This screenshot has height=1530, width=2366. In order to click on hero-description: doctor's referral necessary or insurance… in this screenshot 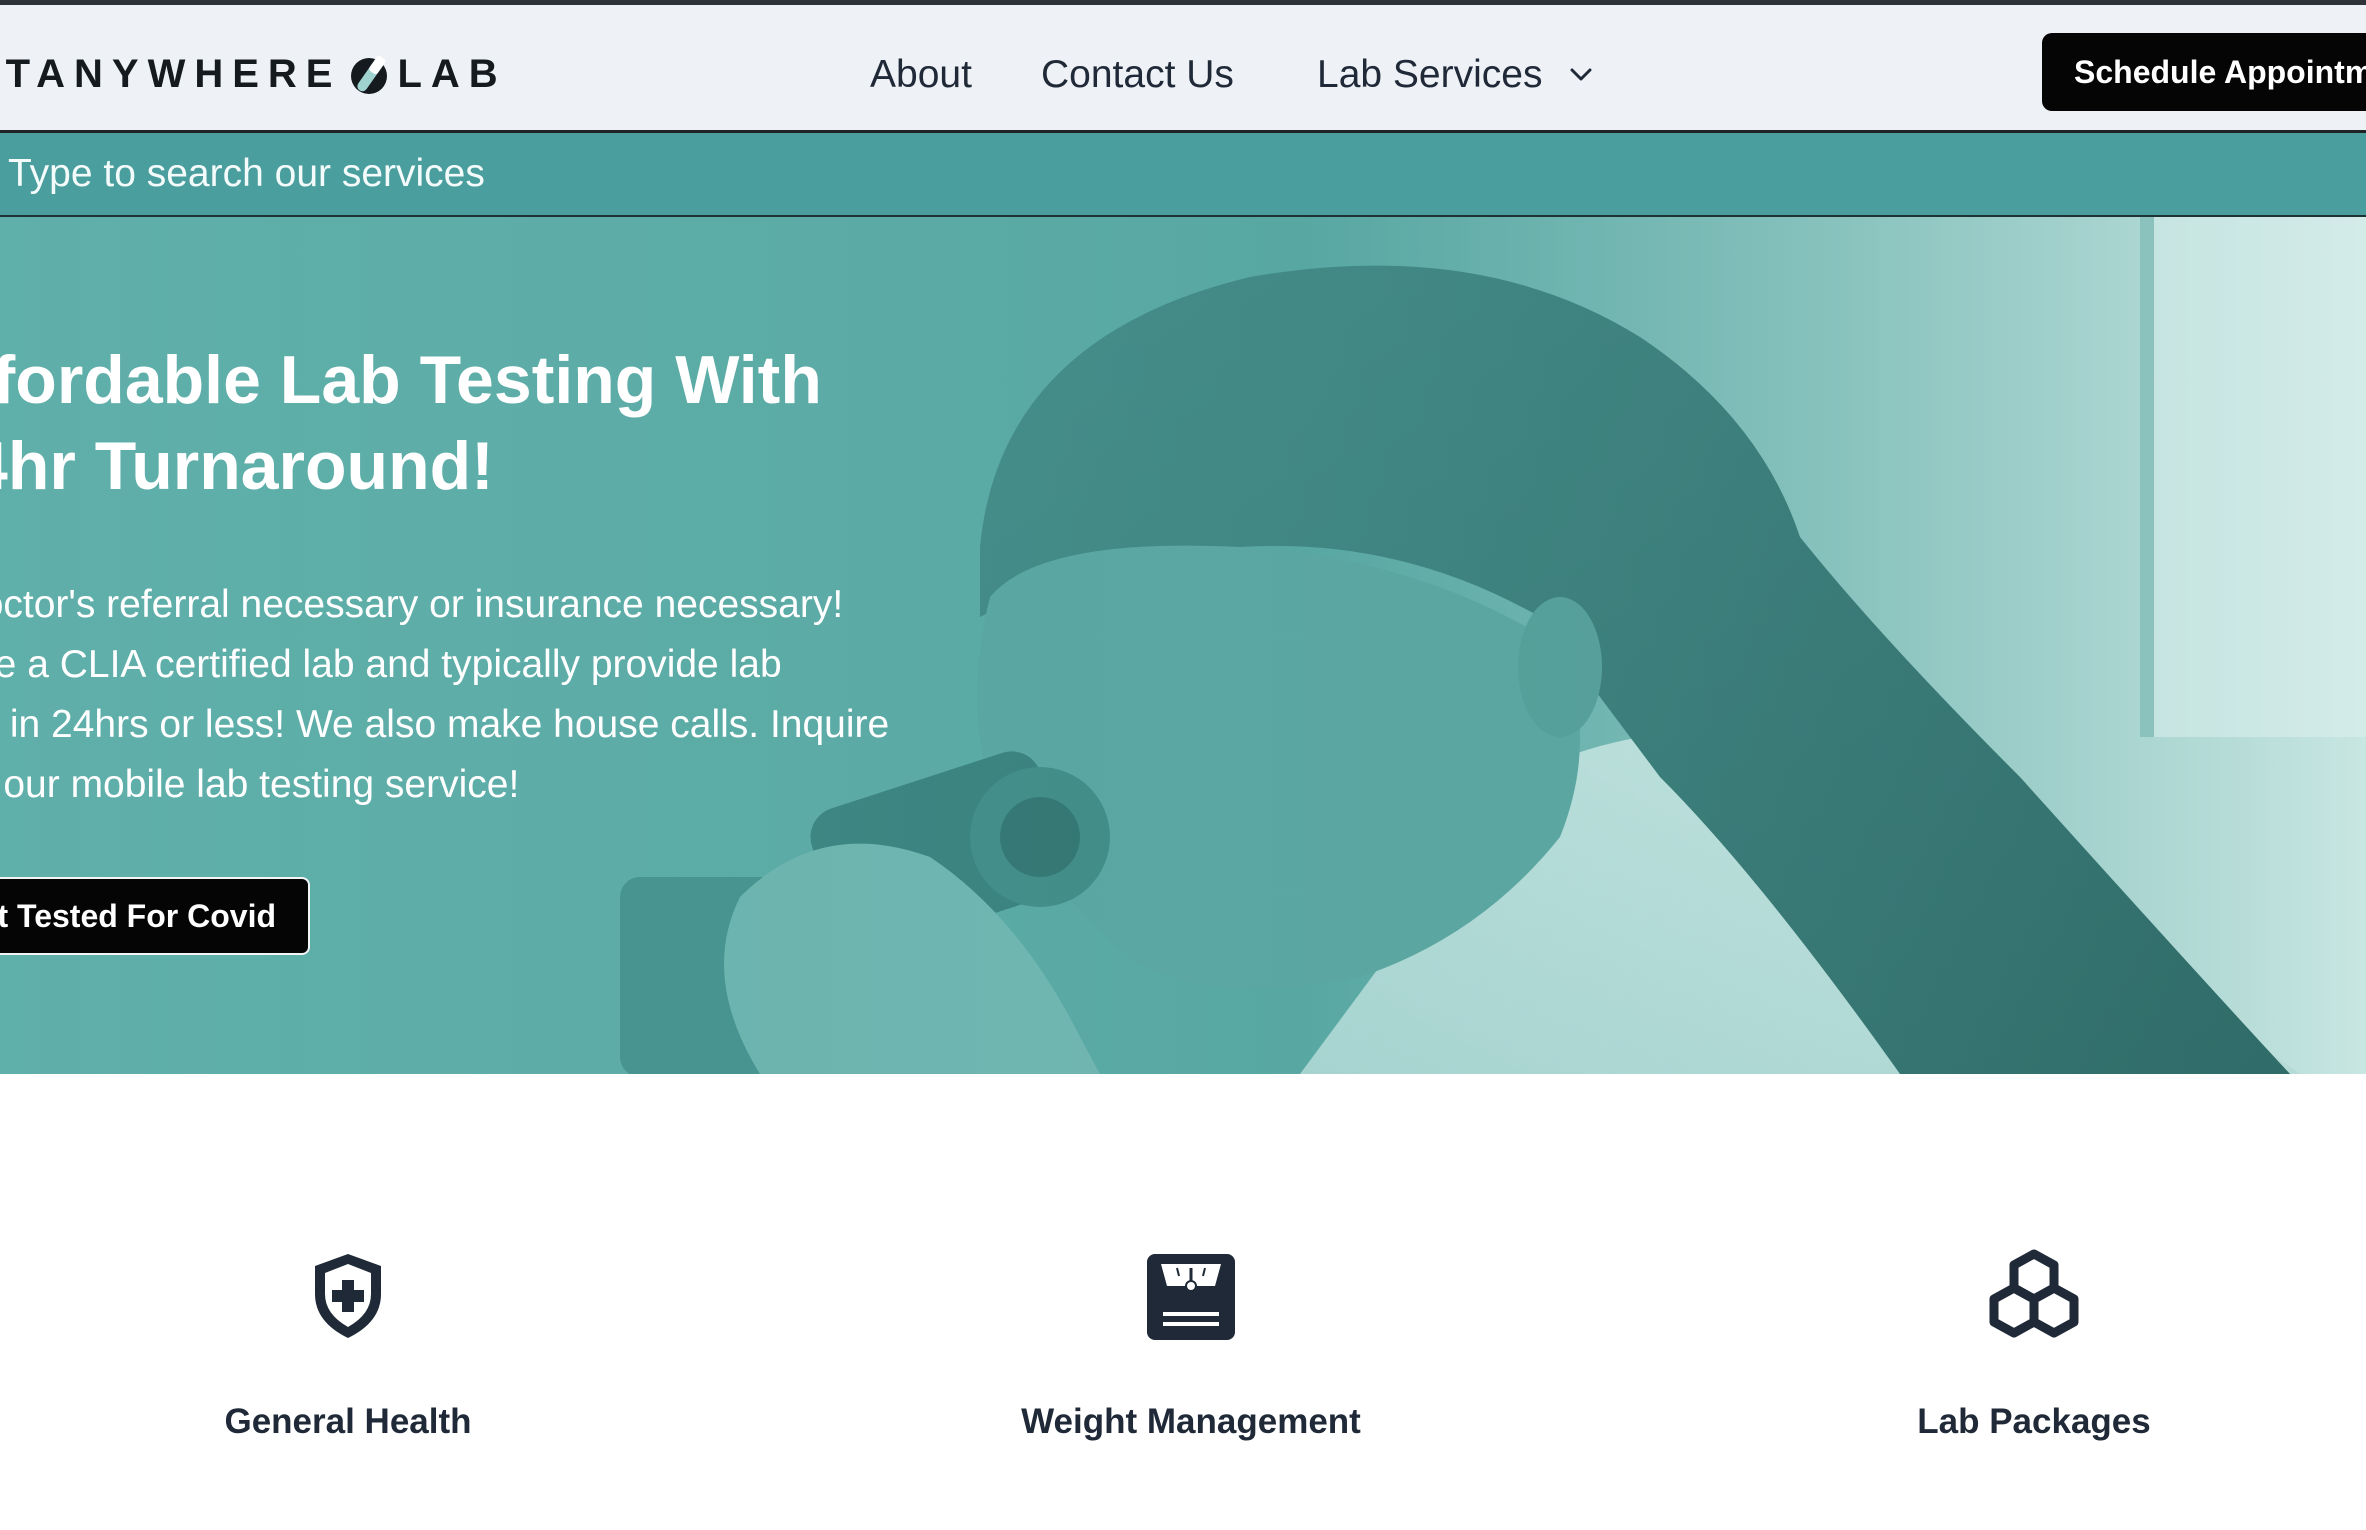, I will do `click(445, 694)`.